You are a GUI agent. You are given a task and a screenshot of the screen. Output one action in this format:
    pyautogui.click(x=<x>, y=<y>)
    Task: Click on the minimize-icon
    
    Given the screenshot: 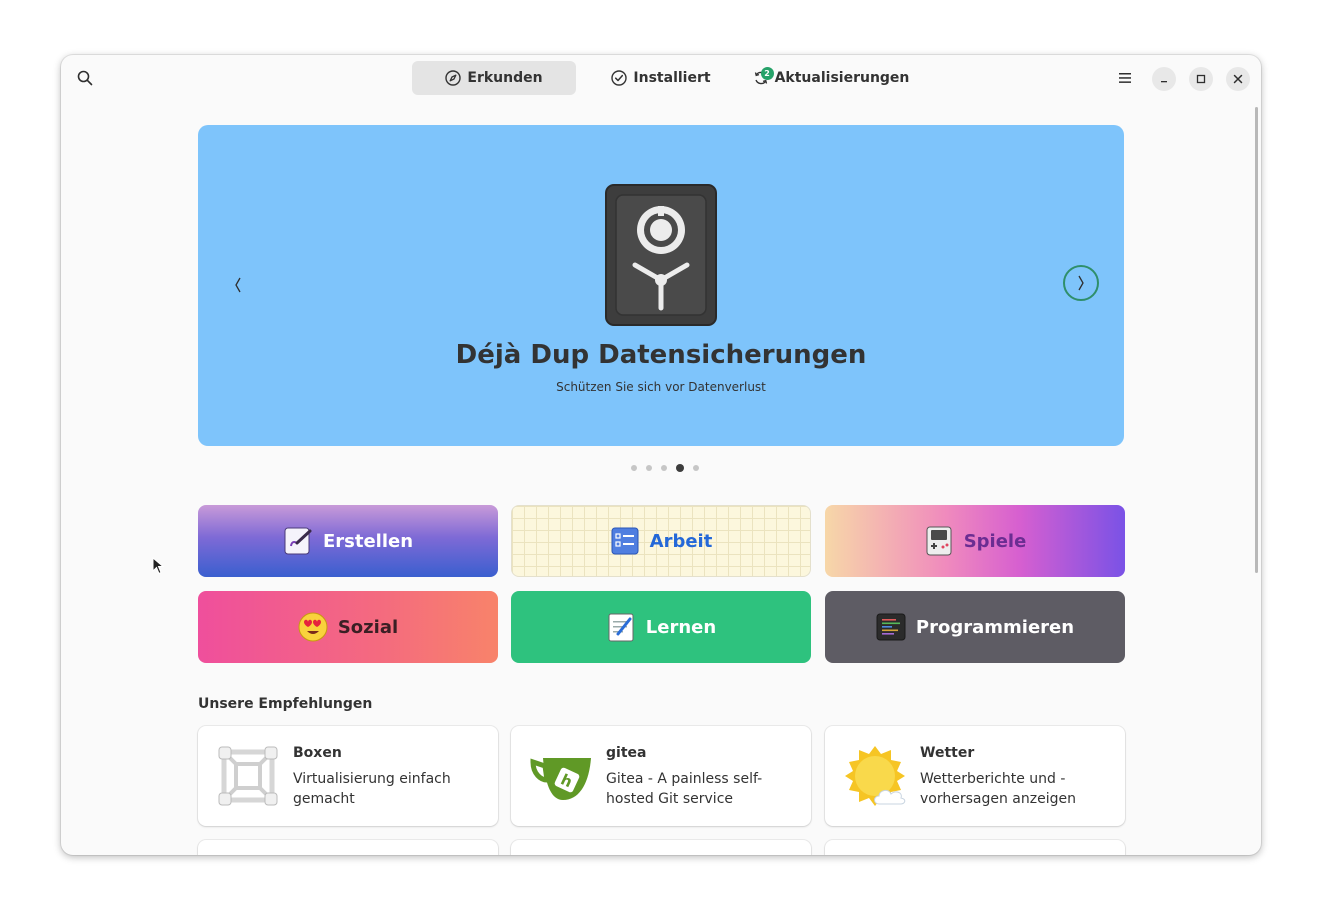 What is the action you would take?
    pyautogui.click(x=1164, y=82)
    